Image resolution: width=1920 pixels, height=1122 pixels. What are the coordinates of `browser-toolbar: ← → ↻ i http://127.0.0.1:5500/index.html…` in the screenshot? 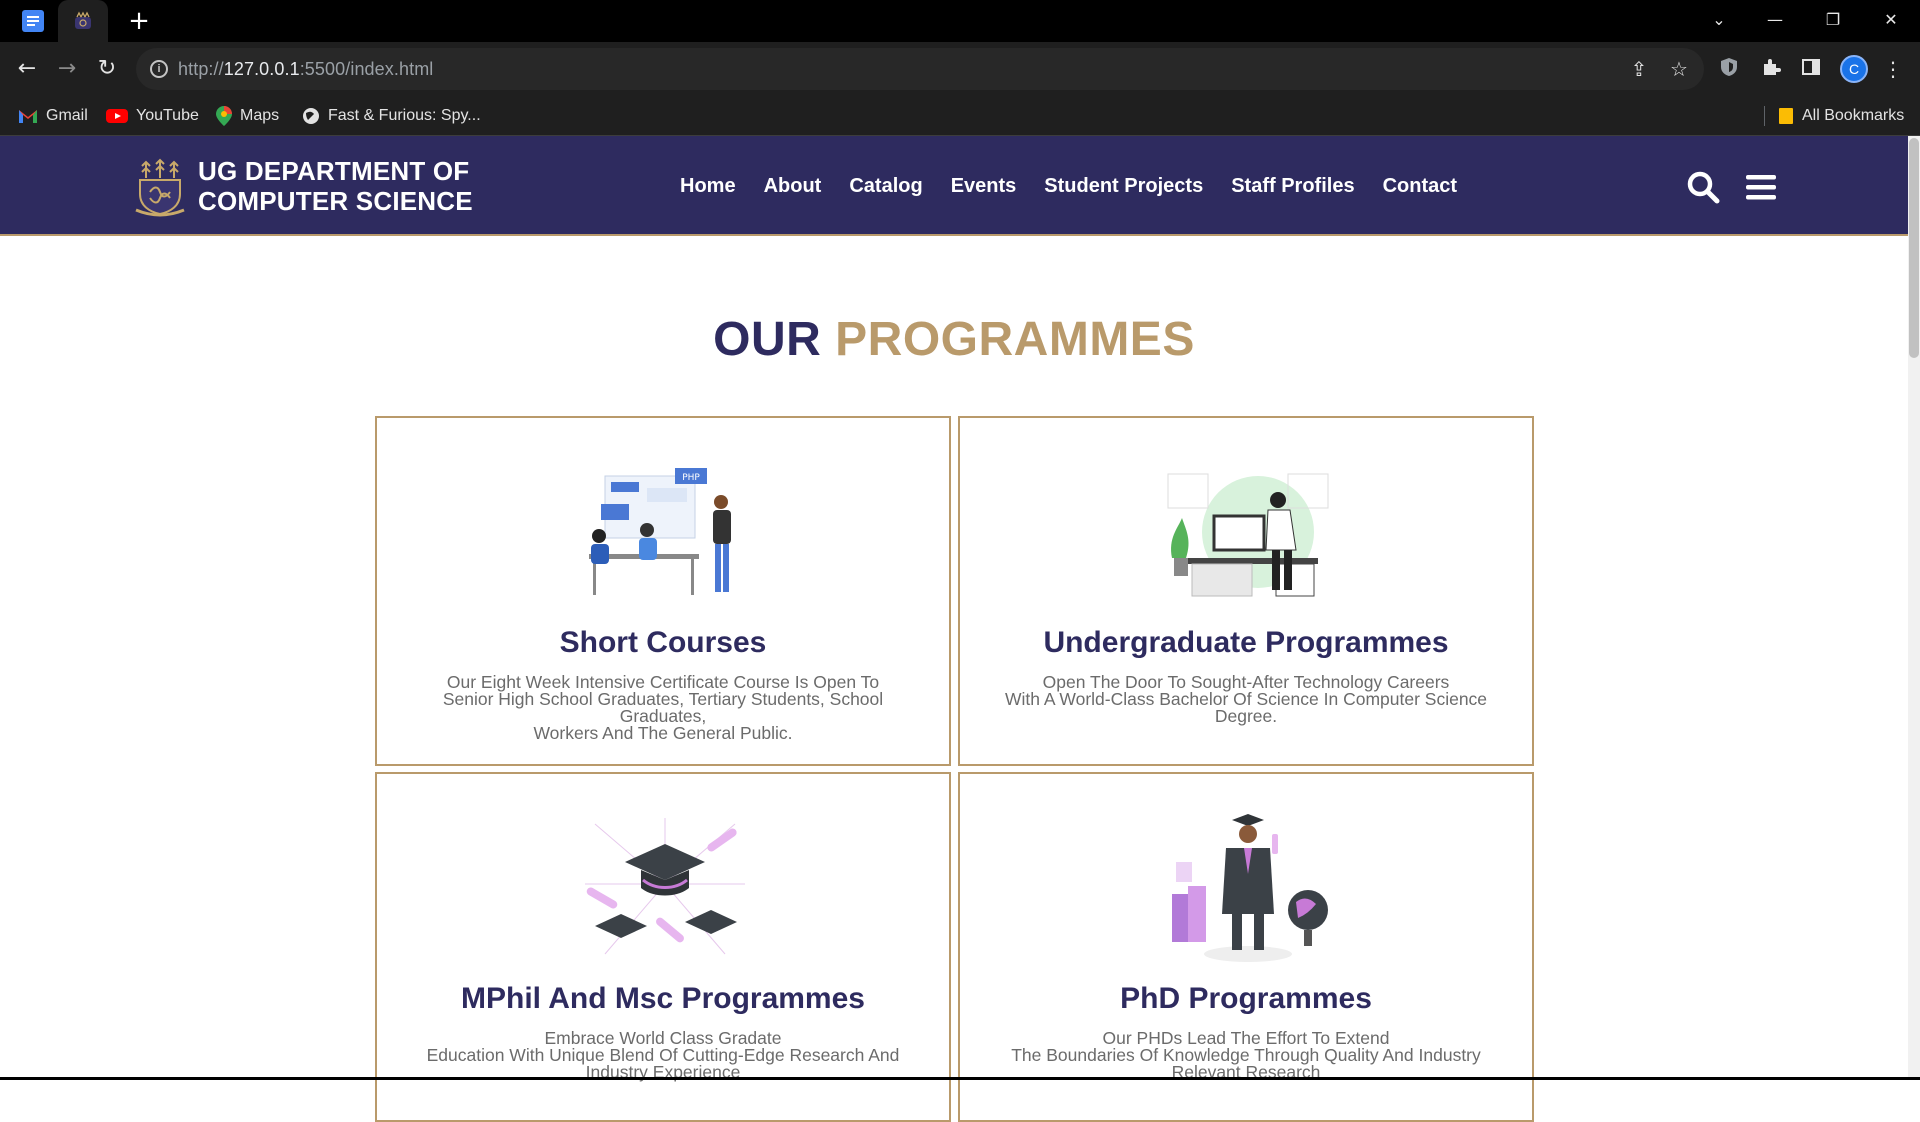 It's located at (960, 69).